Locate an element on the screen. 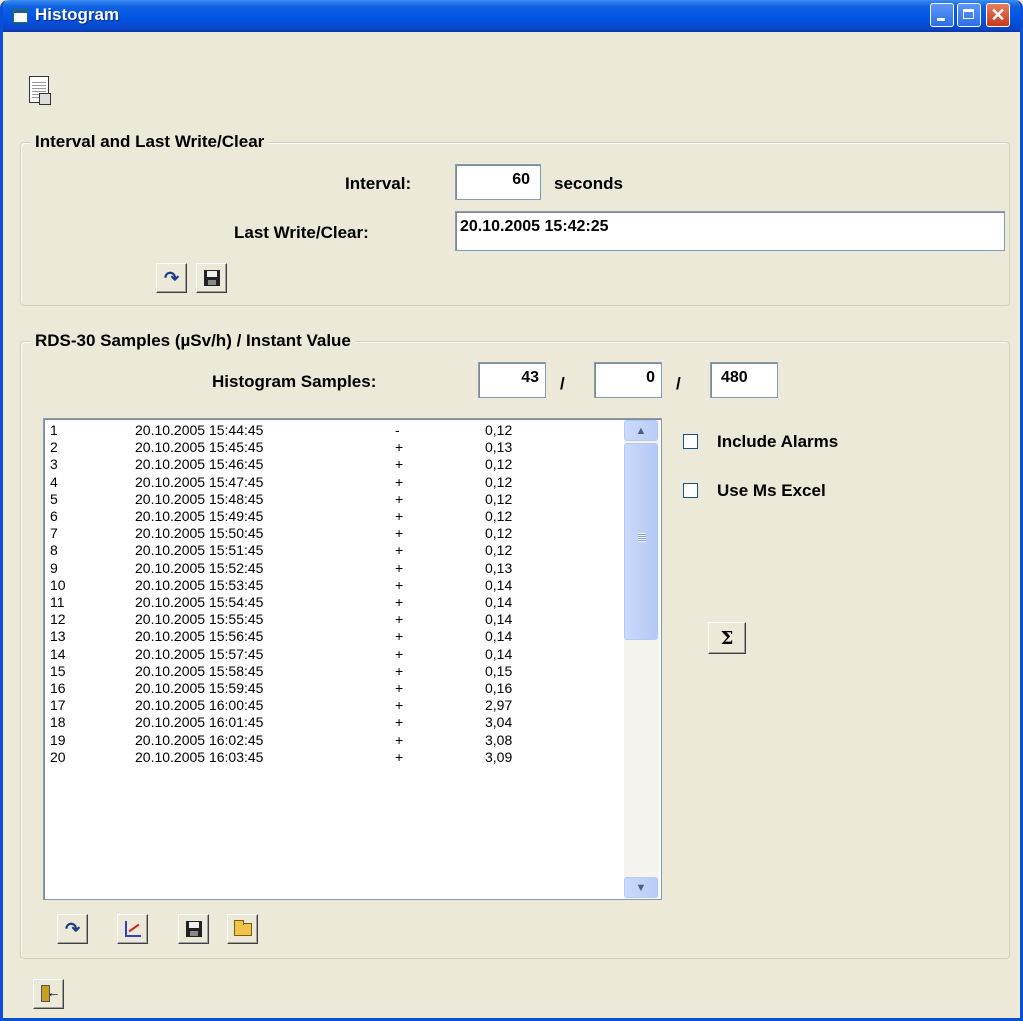  chart-button is located at coordinates (132, 929).